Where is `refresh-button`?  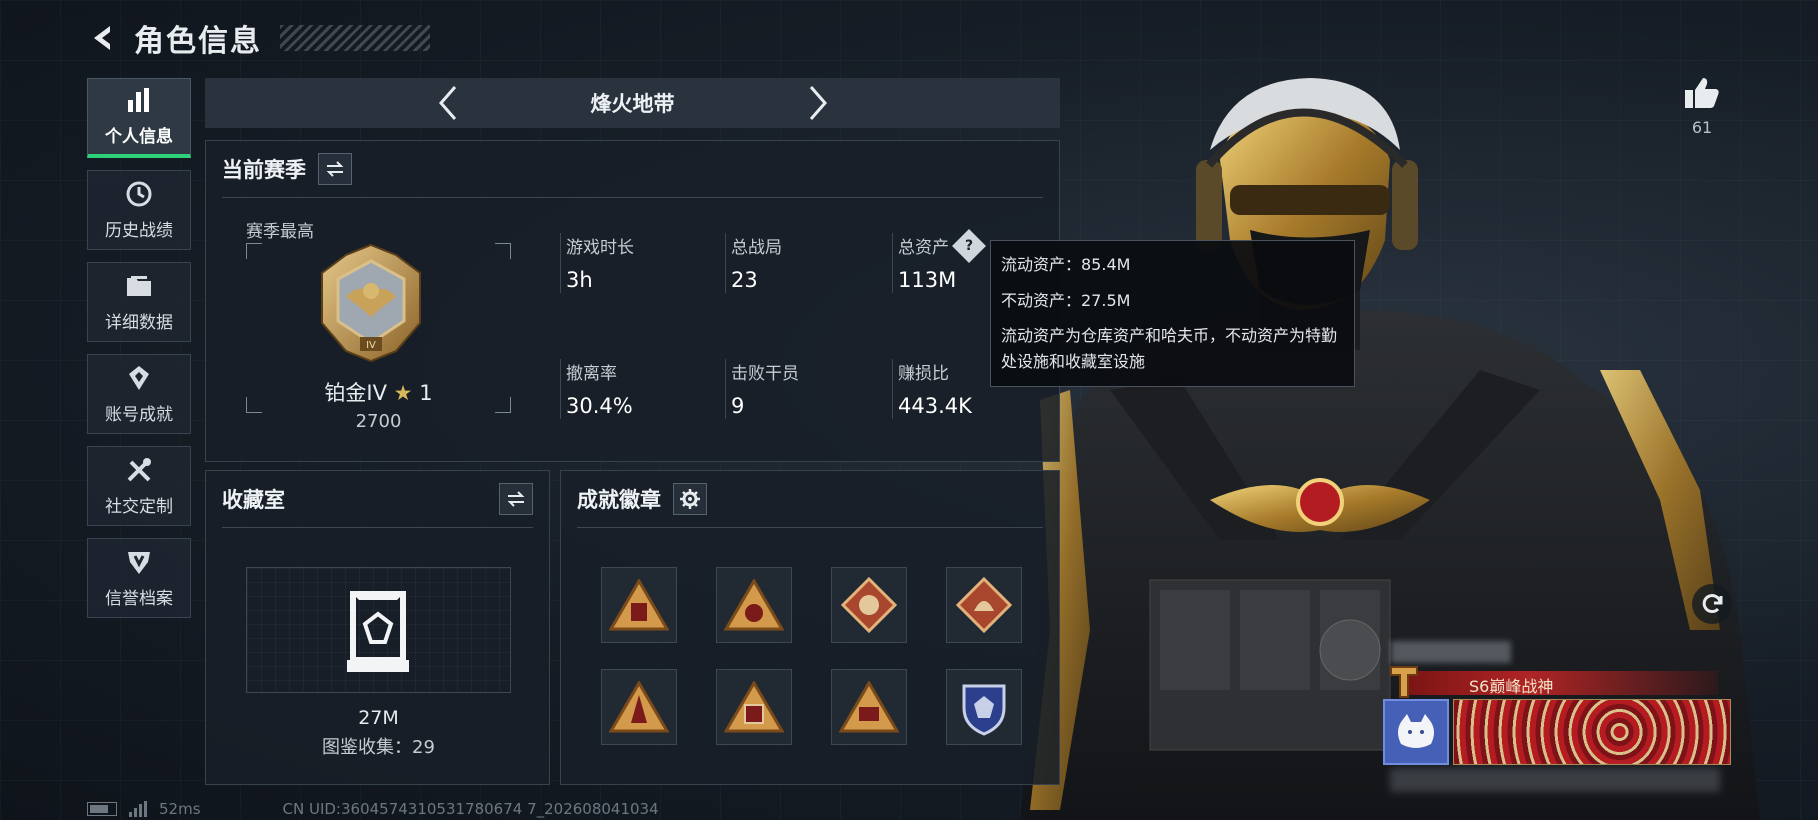
refresh-button is located at coordinates (1712, 604).